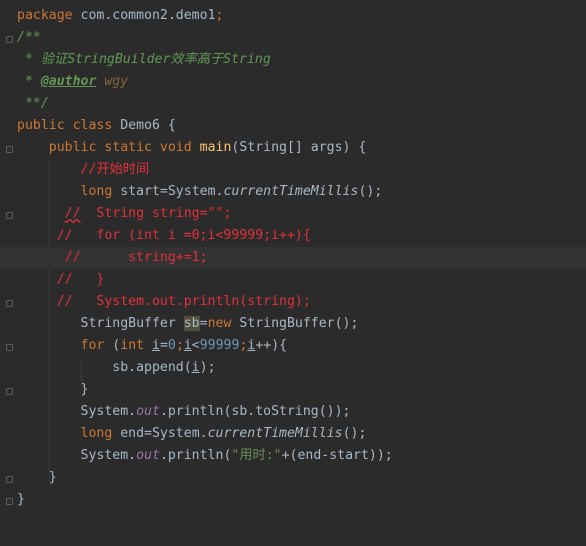 This screenshot has width=586, height=546. What do you see at coordinates (33, 103) in the screenshot?
I see `code-token: **/` at bounding box center [33, 103].